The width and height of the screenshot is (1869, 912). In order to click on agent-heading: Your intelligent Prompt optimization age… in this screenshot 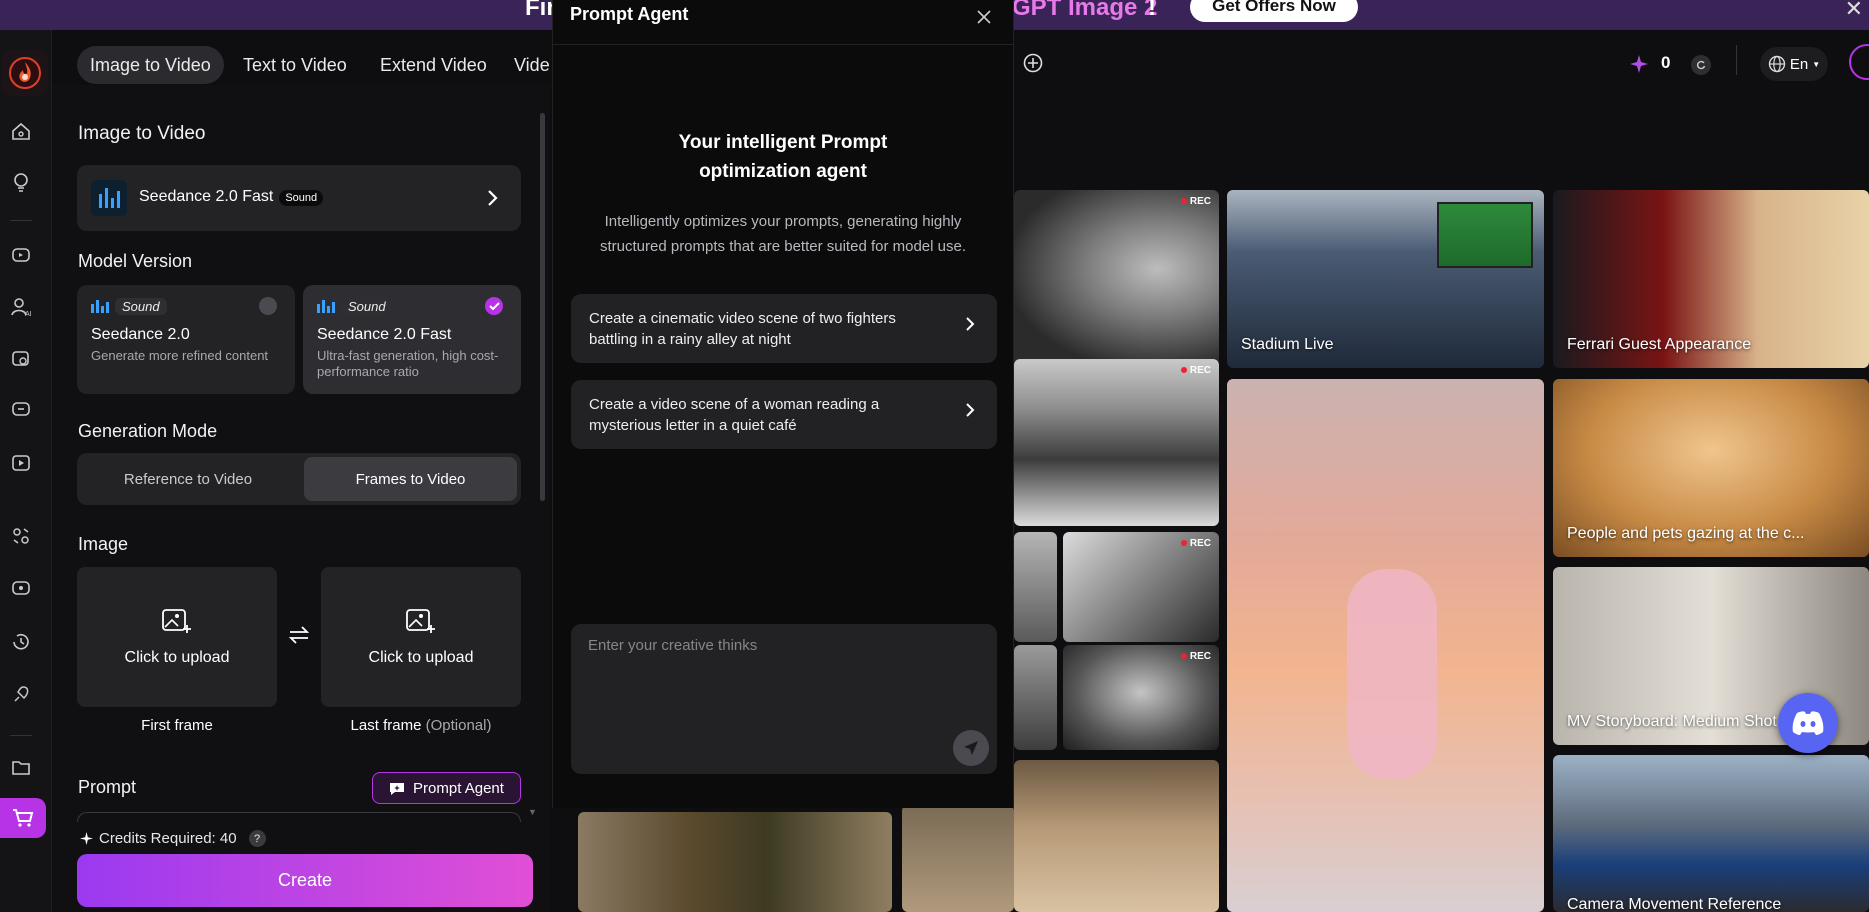, I will do `click(783, 157)`.